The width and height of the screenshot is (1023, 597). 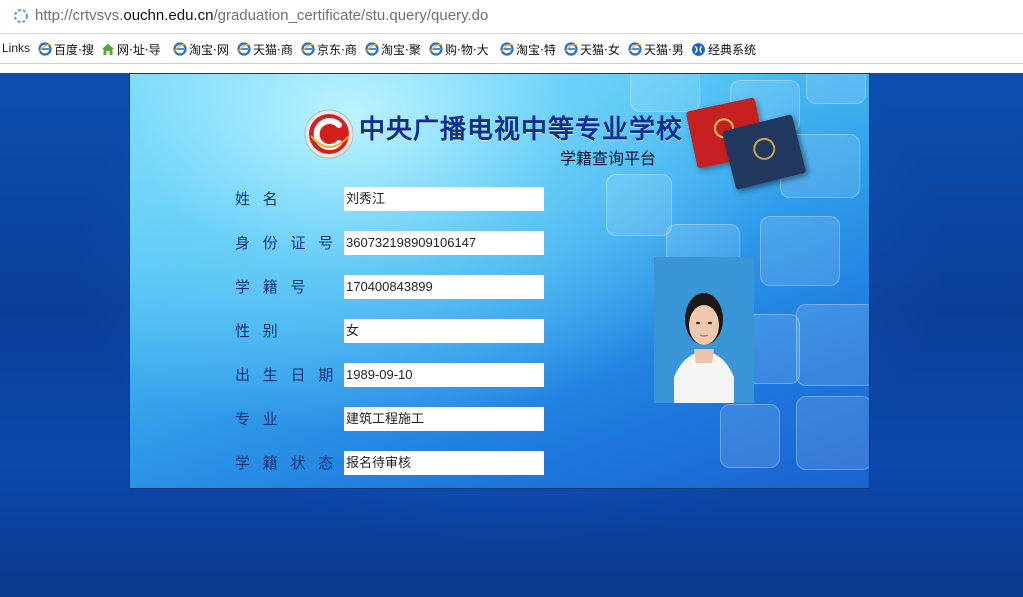 I want to click on school-logo-icon, so click(x=329, y=134).